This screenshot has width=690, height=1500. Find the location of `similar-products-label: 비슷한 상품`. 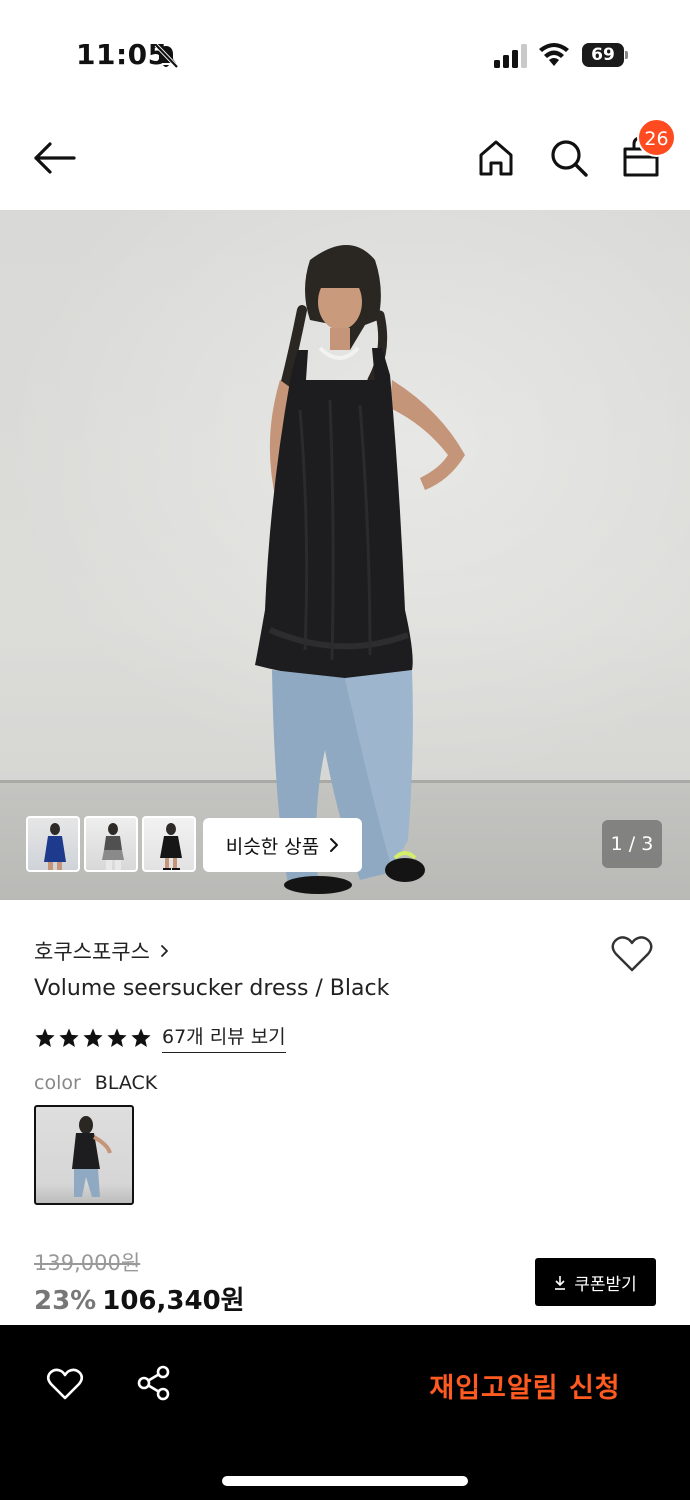

similar-products-label: 비슷한 상품 is located at coordinates (272, 846).